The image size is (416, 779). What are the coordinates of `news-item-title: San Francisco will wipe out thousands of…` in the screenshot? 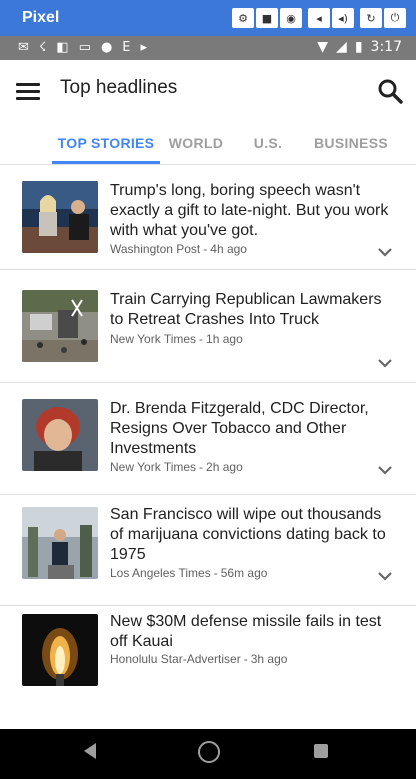 It's located at (253, 535).